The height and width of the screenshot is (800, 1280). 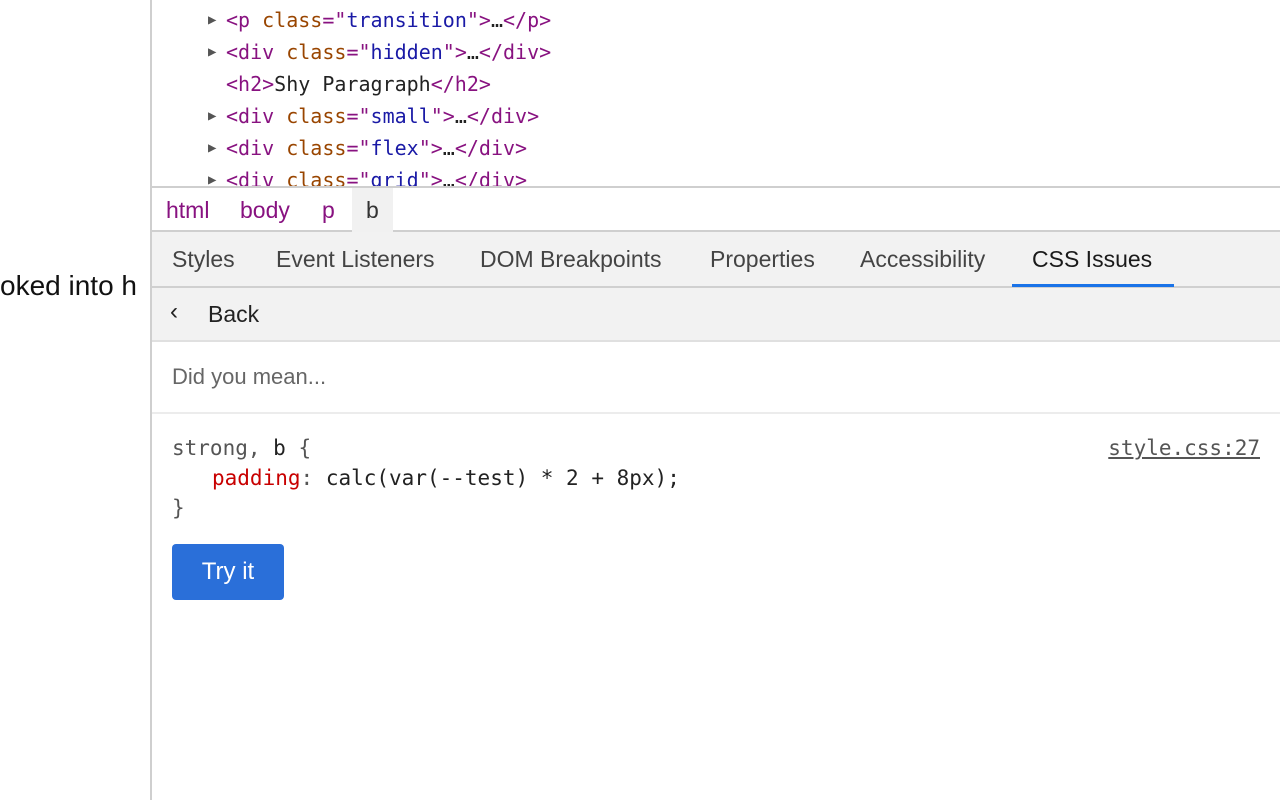 I want to click on tab-properties: Properties, so click(x=762, y=259).